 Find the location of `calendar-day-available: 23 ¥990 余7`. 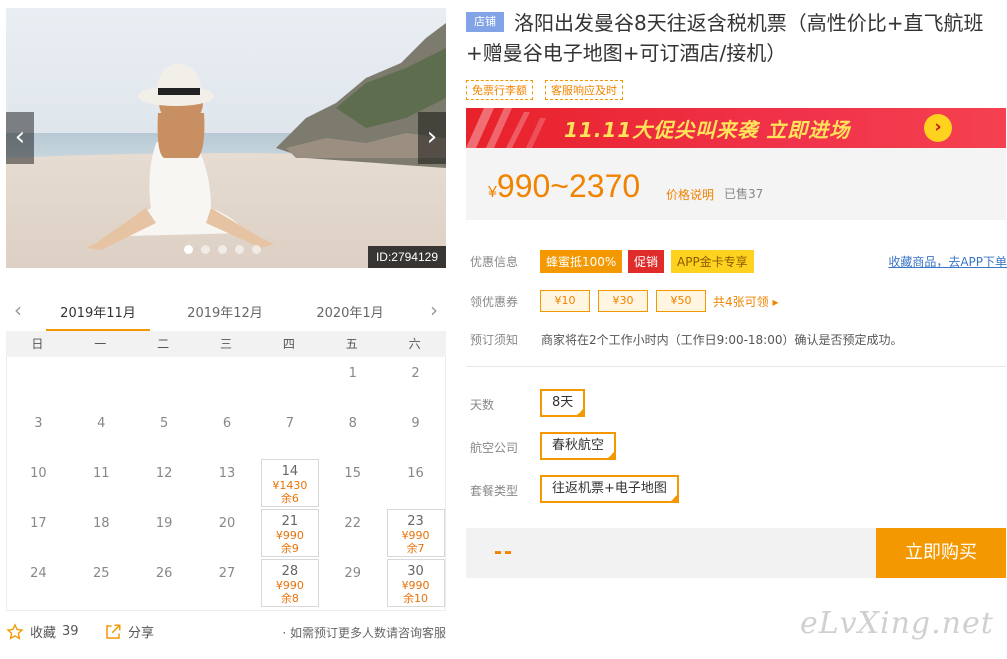

calendar-day-available: 23 ¥990 余7 is located at coordinates (415, 533).